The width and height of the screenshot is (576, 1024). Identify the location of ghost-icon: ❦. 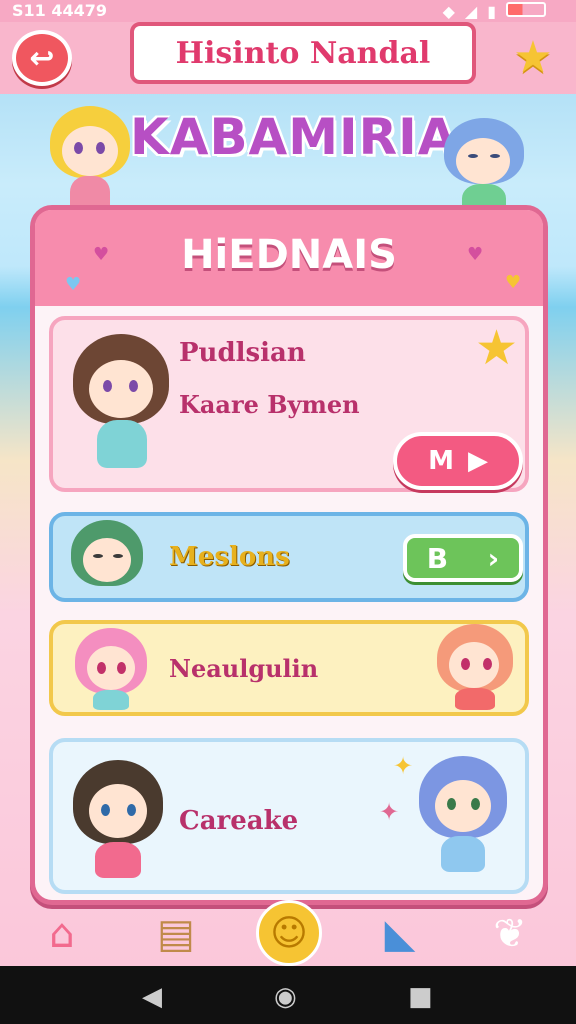
(510, 934).